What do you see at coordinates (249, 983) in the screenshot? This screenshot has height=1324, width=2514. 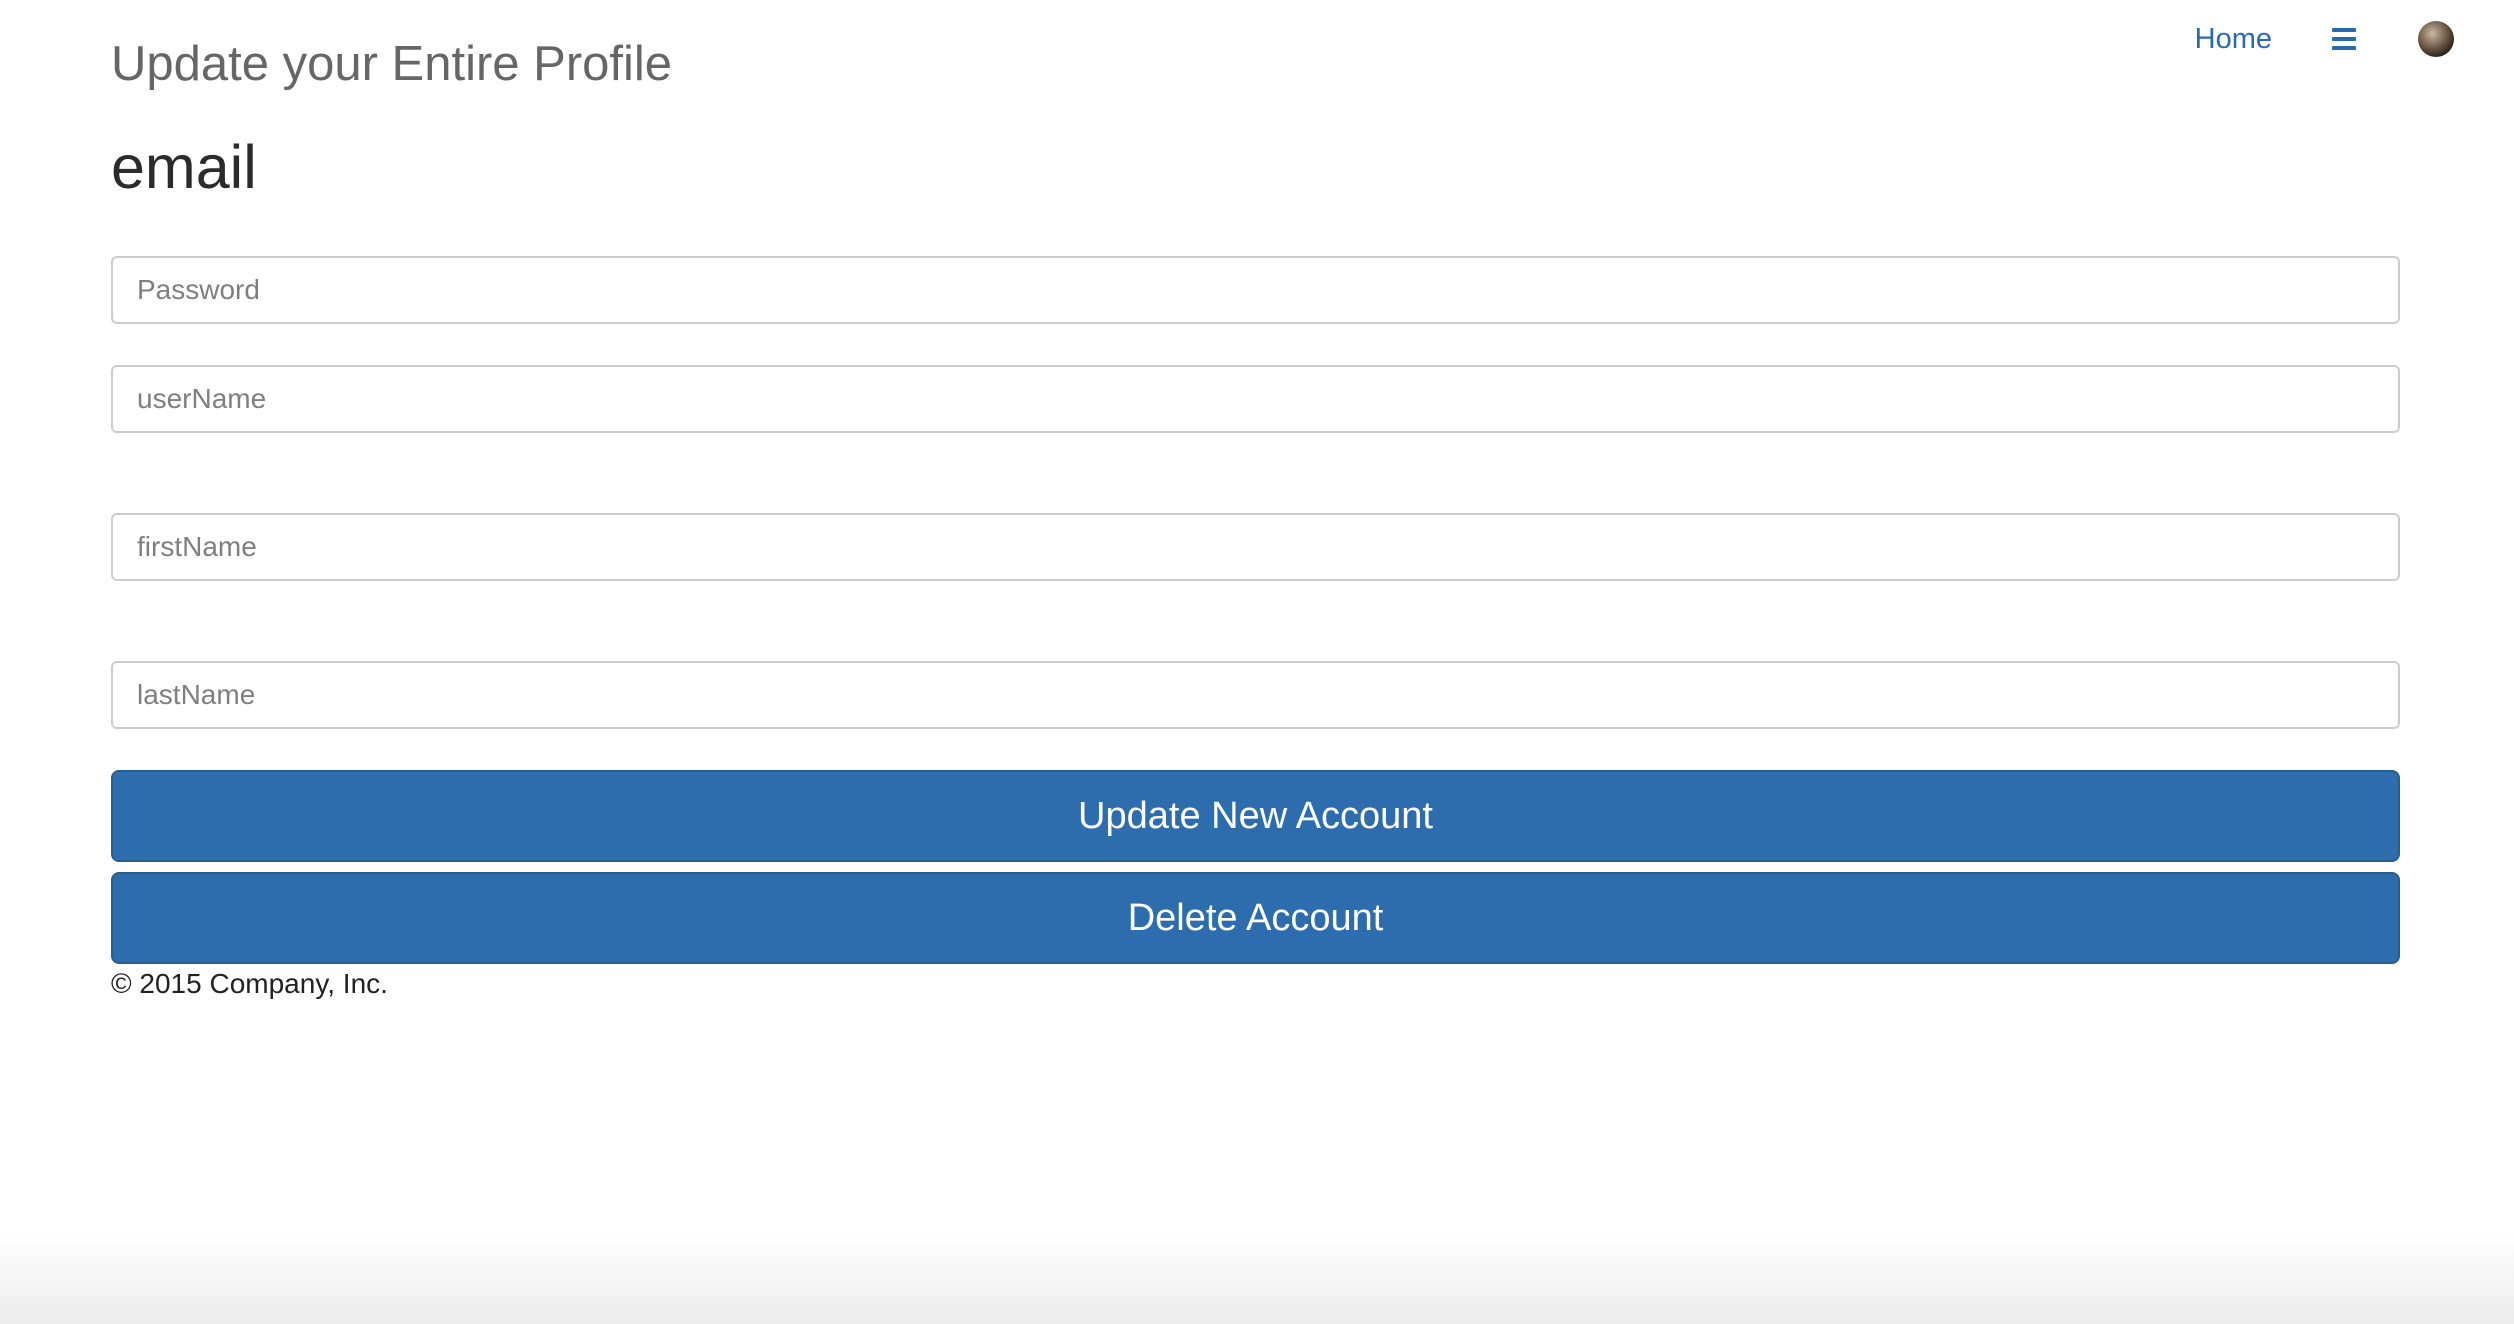 I see `footer-copyright: © 2015 Company, Inc.` at bounding box center [249, 983].